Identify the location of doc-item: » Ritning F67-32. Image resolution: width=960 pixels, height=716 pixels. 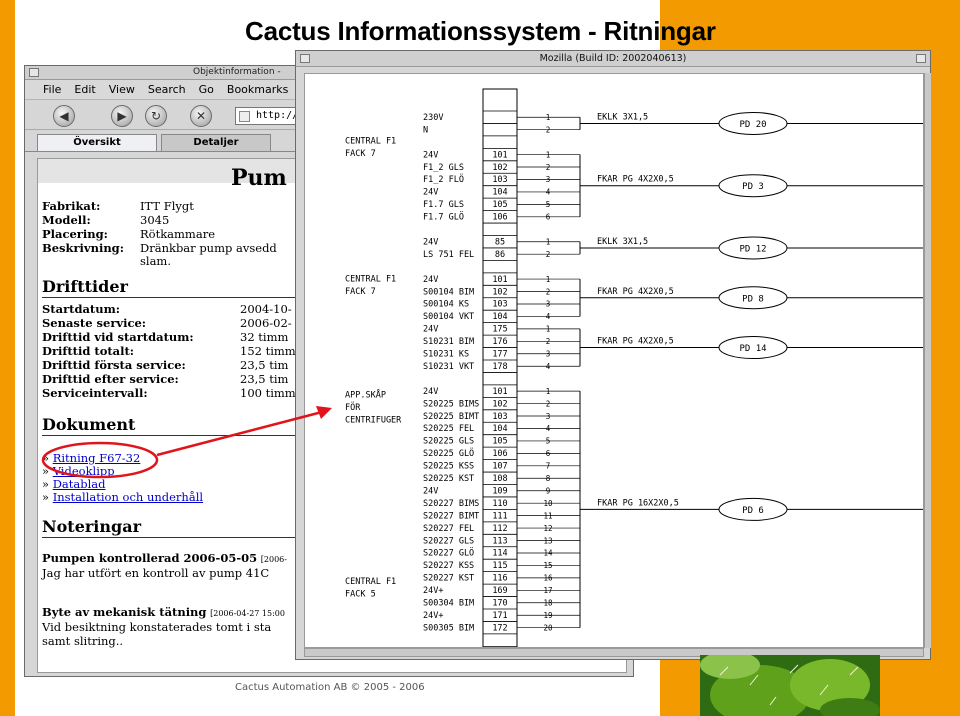
(91, 458).